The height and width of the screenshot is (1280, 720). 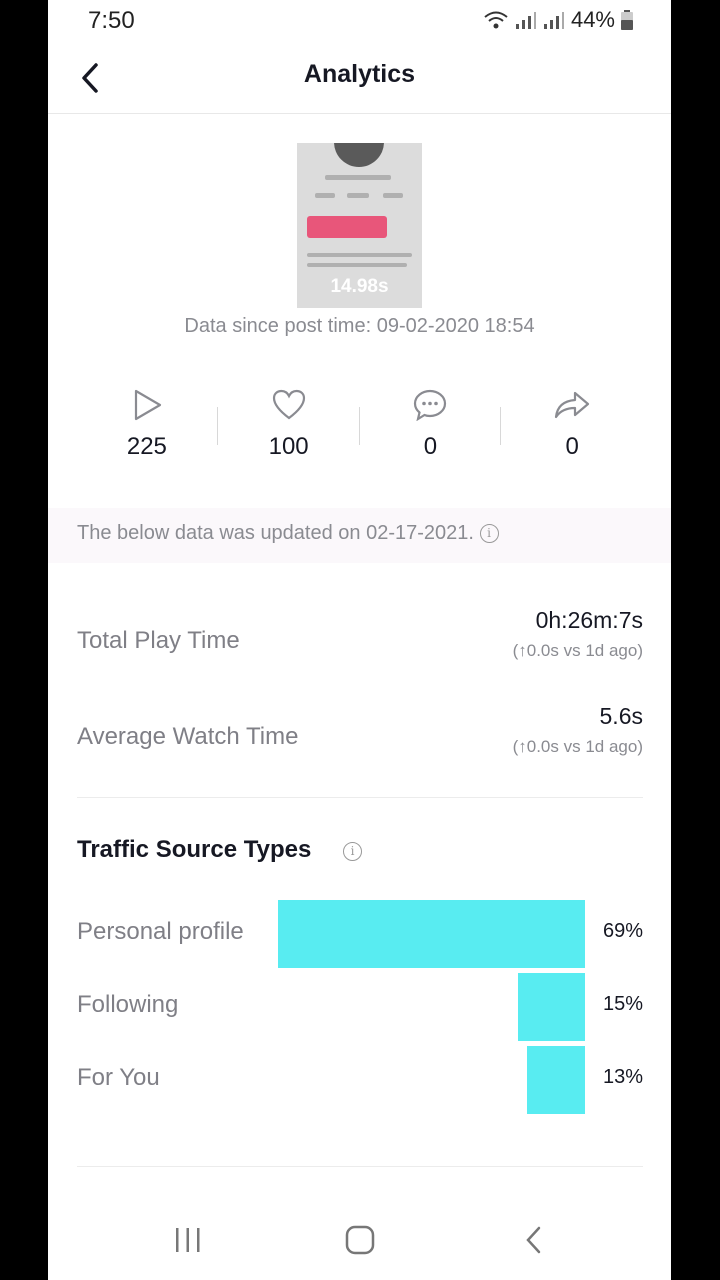 What do you see at coordinates (360, 1007) in the screenshot?
I see `traffic-source-row: Following 15%` at bounding box center [360, 1007].